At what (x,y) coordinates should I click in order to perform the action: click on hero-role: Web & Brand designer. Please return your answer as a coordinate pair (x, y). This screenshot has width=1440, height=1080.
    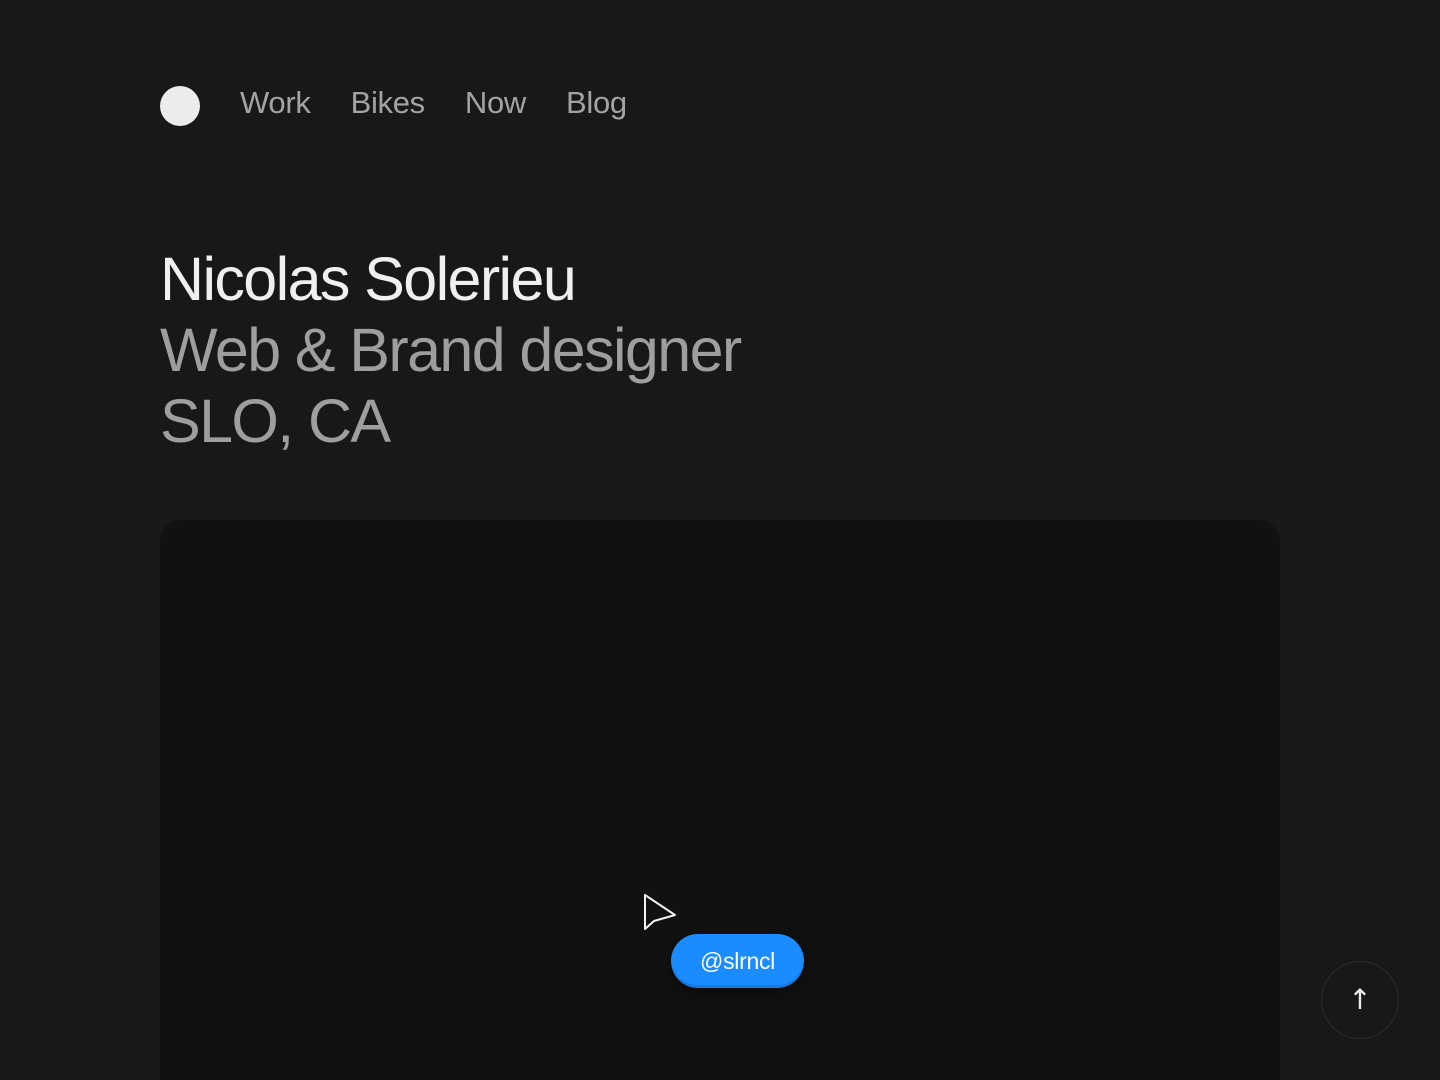
    Looking at the image, I should click on (451, 350).